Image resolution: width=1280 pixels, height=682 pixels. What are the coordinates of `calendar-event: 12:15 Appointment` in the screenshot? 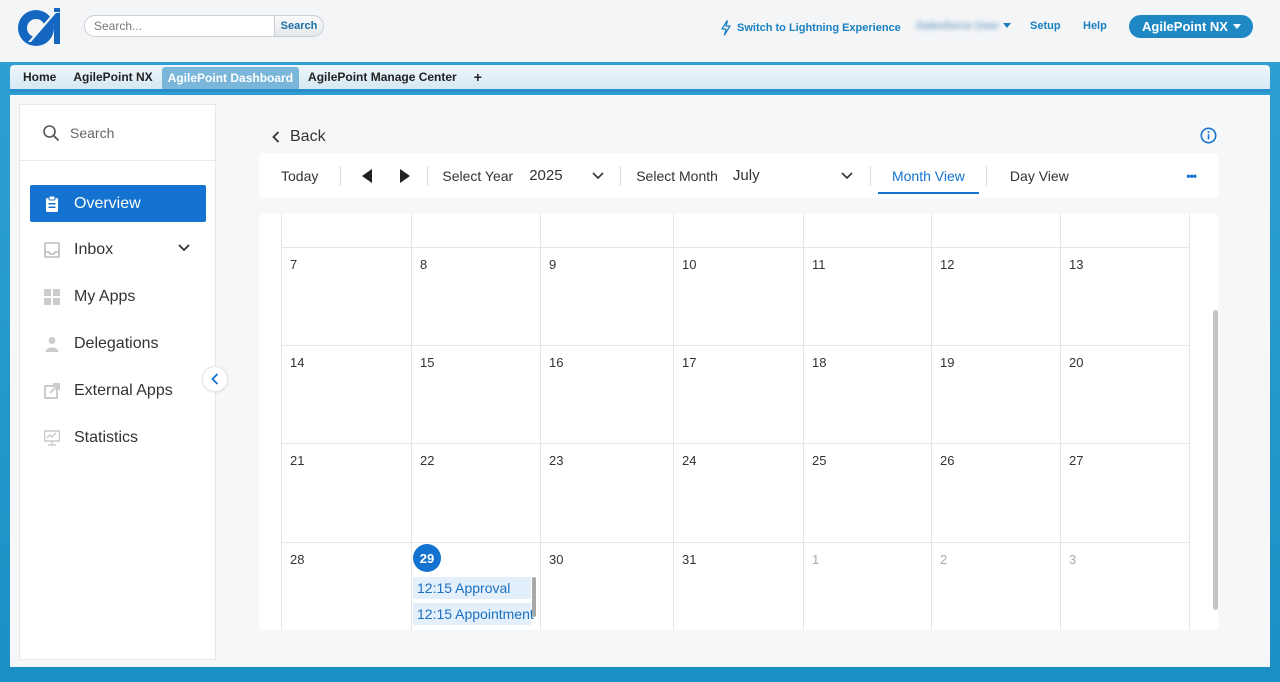 It's located at (473, 614).